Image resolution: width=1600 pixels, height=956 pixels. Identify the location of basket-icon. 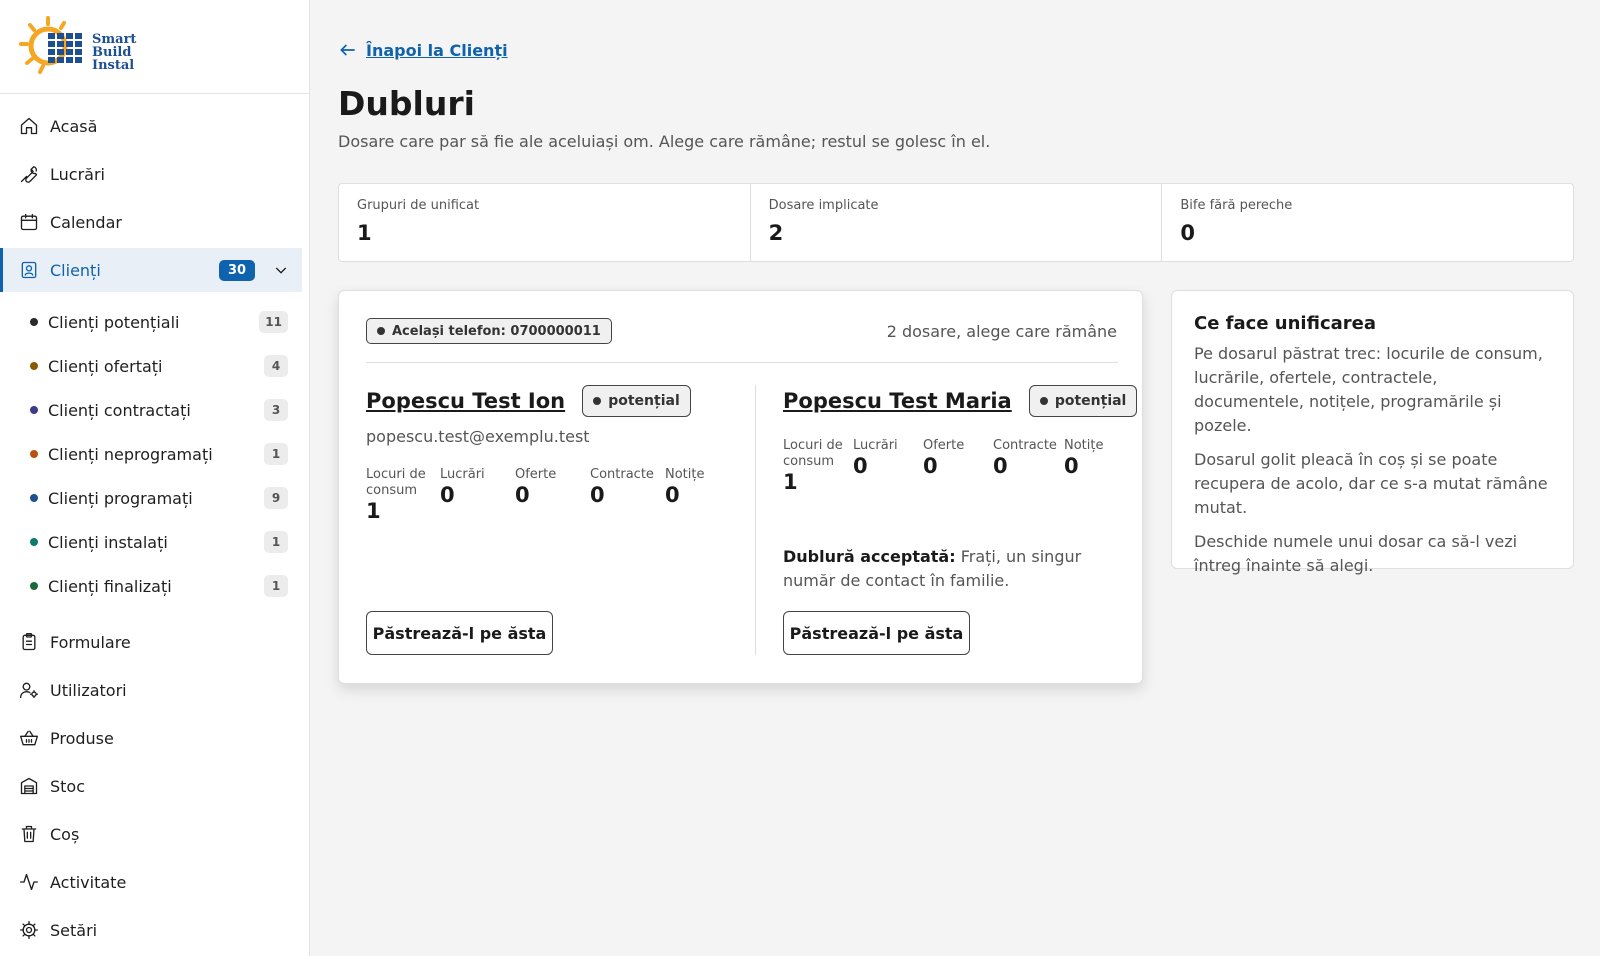
(29, 738).